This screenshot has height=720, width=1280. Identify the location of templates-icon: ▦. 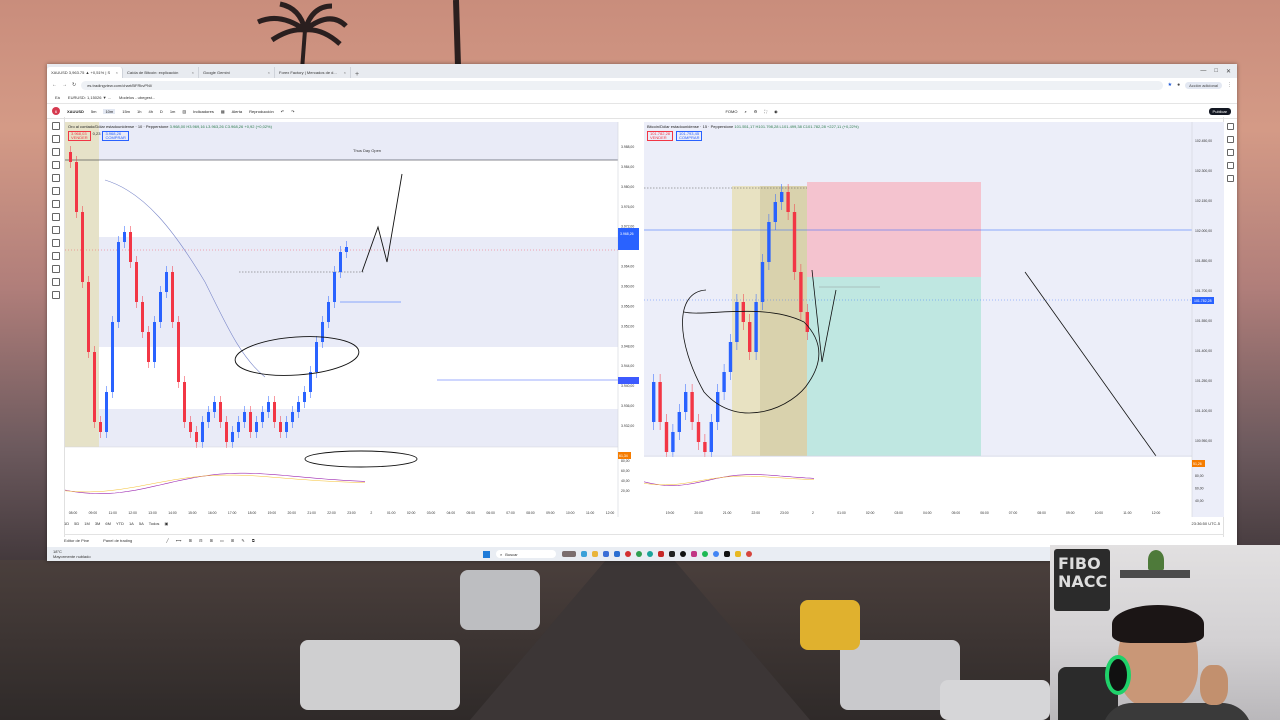
(223, 111).